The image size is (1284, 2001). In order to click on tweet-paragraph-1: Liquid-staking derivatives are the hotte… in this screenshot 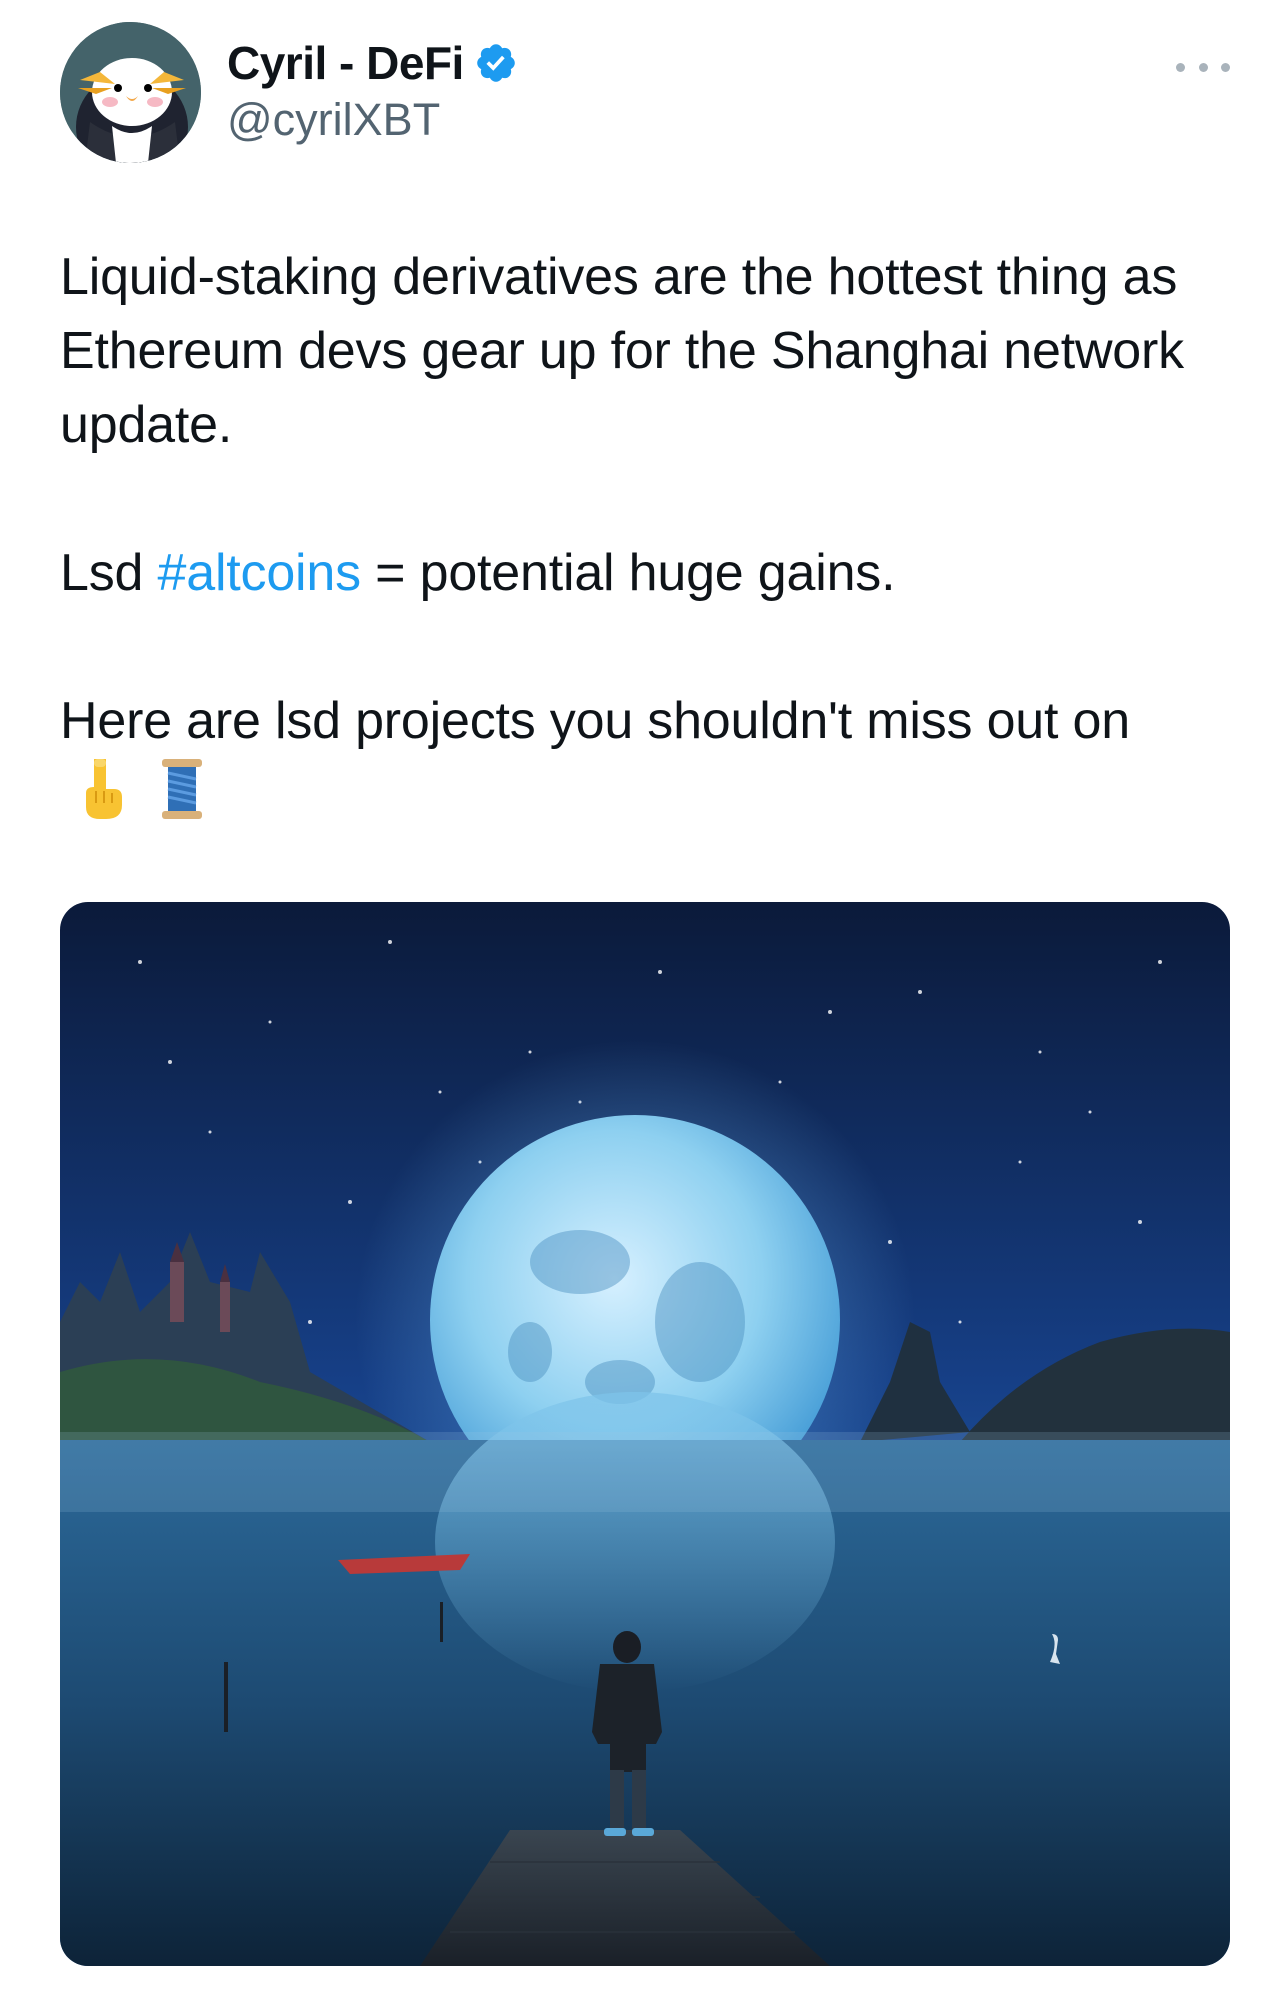, I will do `click(622, 351)`.